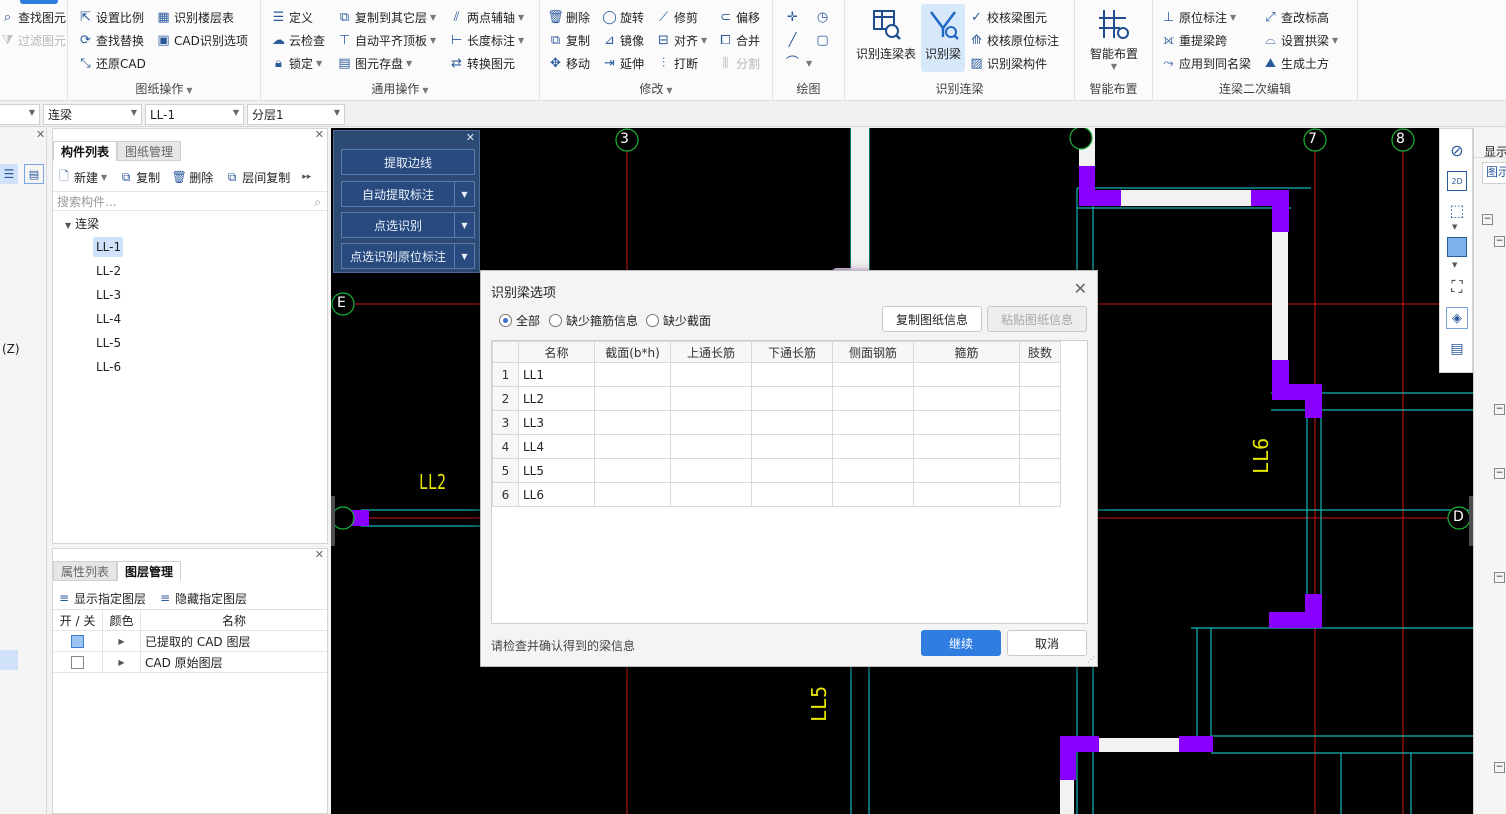 The width and height of the screenshot is (1506, 814). I want to click on table-row: 5 LL5, so click(776, 470).